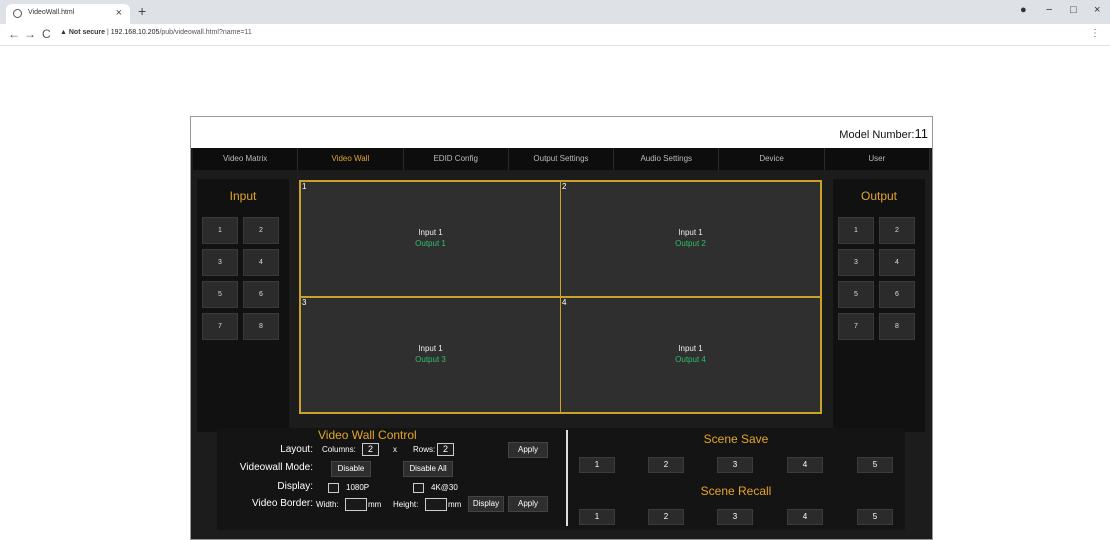 The image size is (1110, 540). I want to click on checkbox-1080p, so click(333, 488).